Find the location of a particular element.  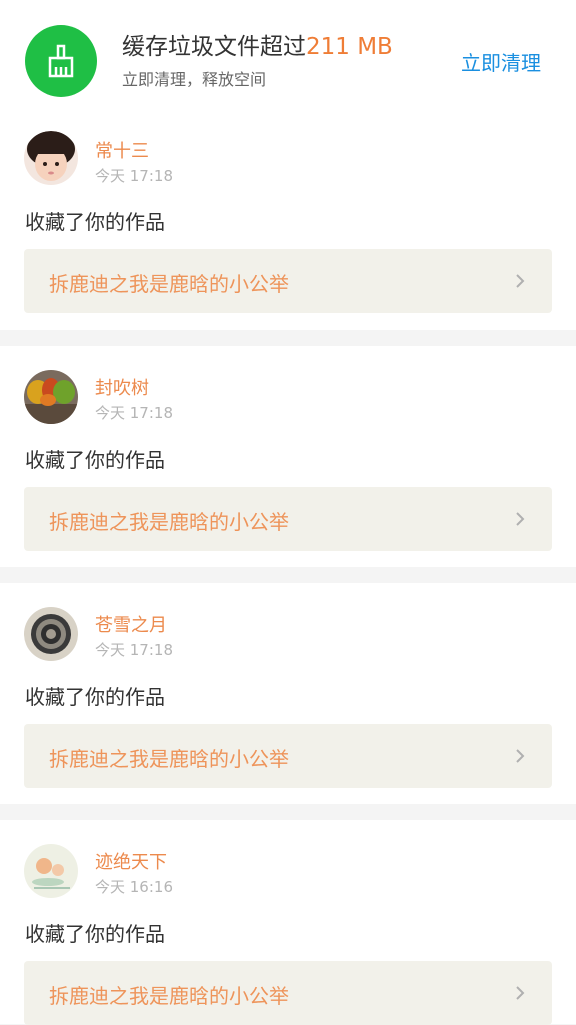

clean-now-button: 立即清理 is located at coordinates (501, 61).